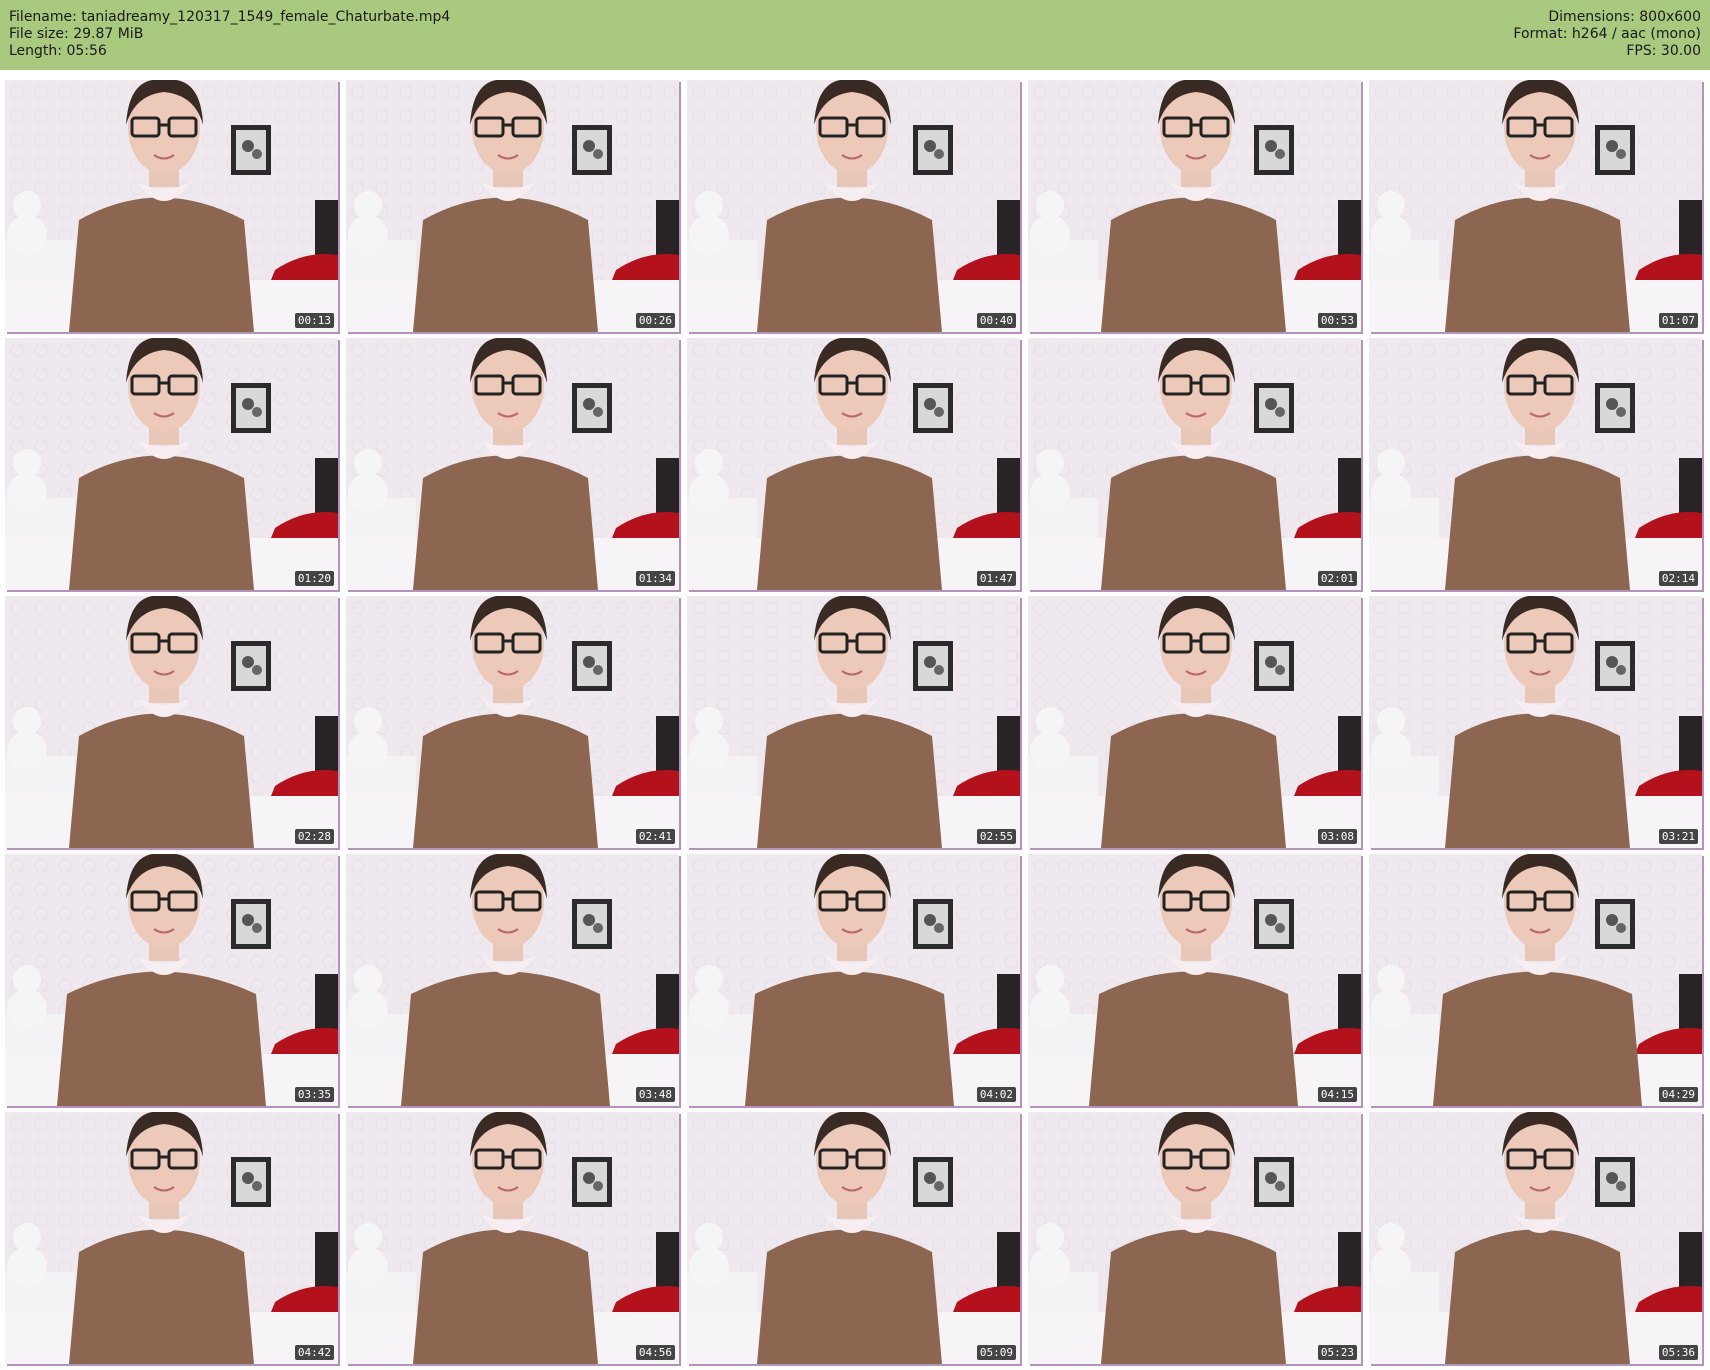  I want to click on video-thumbnail: 05:23, so click(1194, 1238).